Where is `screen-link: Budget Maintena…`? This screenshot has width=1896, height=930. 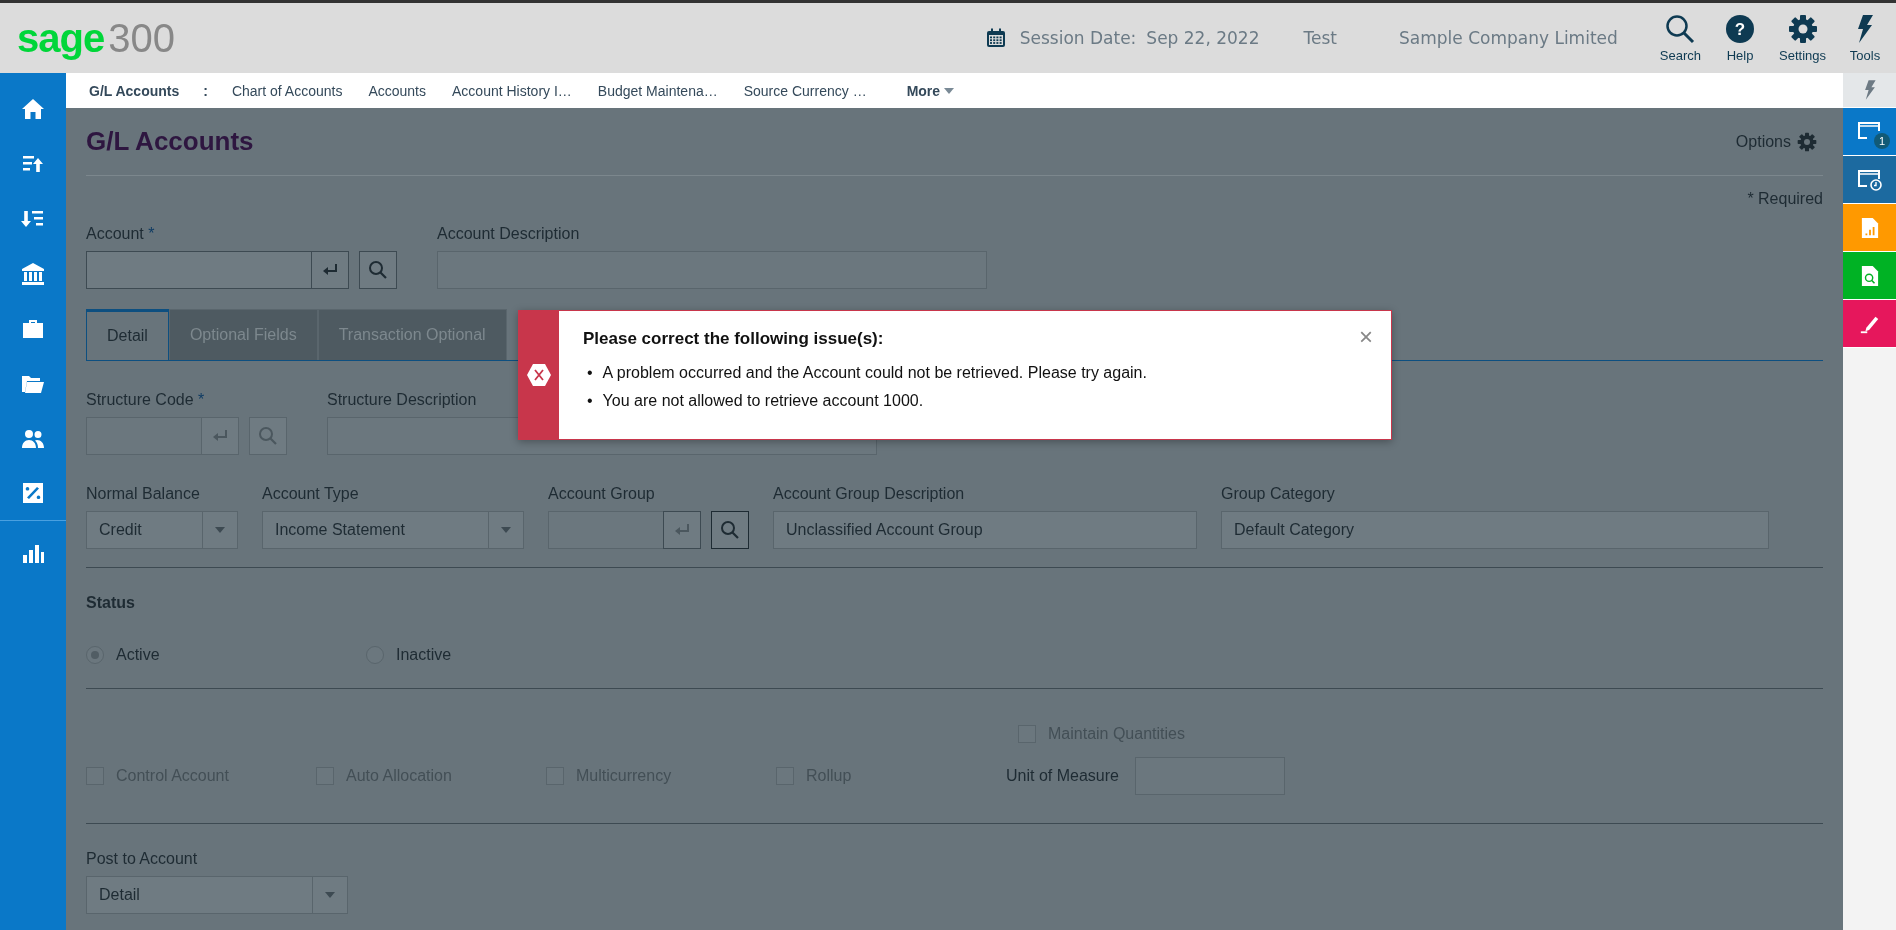
screen-link: Budget Maintena… is located at coordinates (657, 90).